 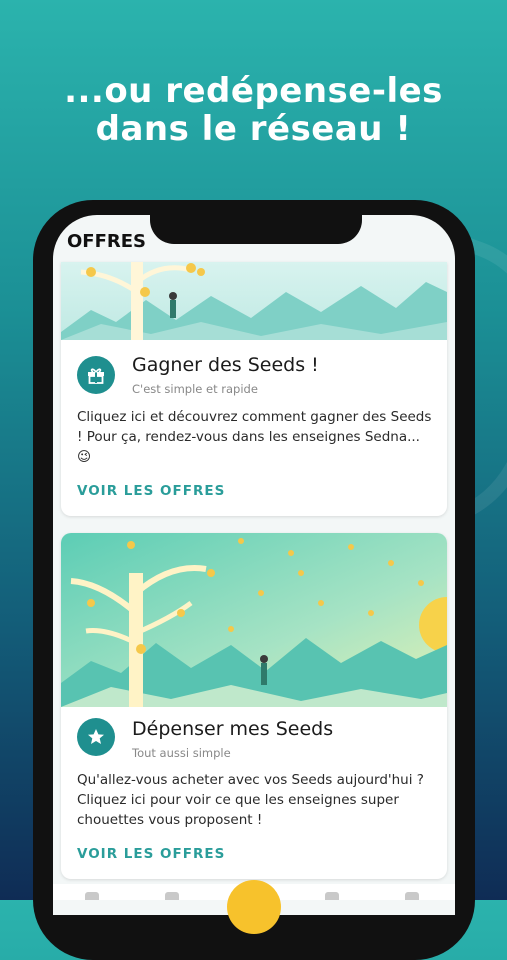 I want to click on home-tab-icon, so click(x=92, y=896).